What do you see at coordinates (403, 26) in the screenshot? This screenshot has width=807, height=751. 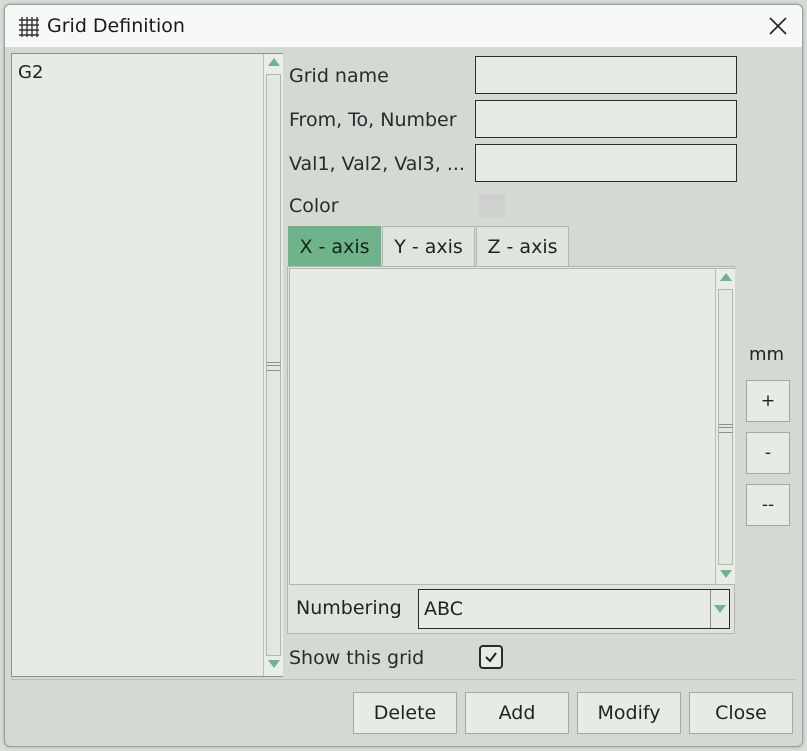 I see `title-bar: Grid Definition` at bounding box center [403, 26].